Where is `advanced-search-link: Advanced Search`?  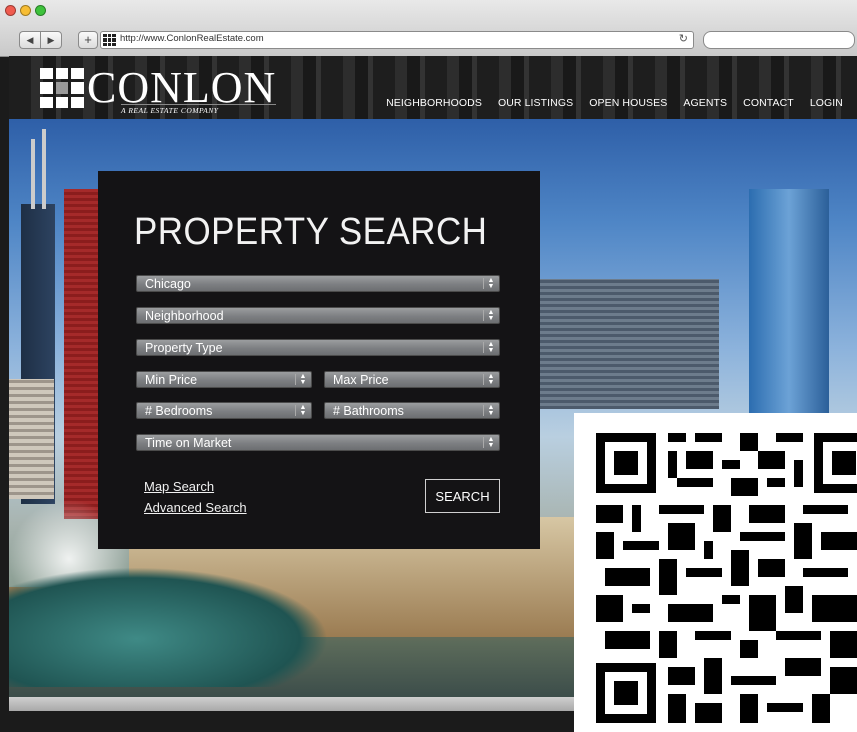
advanced-search-link: Advanced Search is located at coordinates (195, 507).